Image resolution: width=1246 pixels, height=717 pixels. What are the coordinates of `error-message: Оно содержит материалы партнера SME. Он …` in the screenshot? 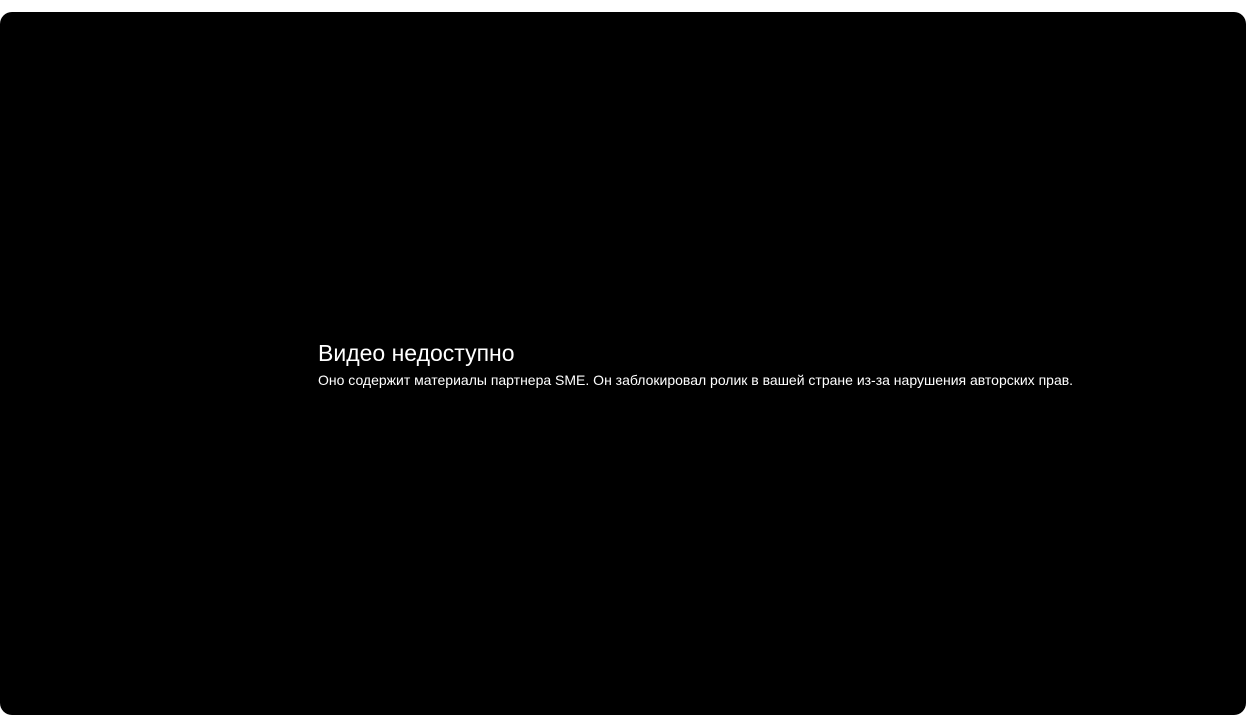 It's located at (696, 380).